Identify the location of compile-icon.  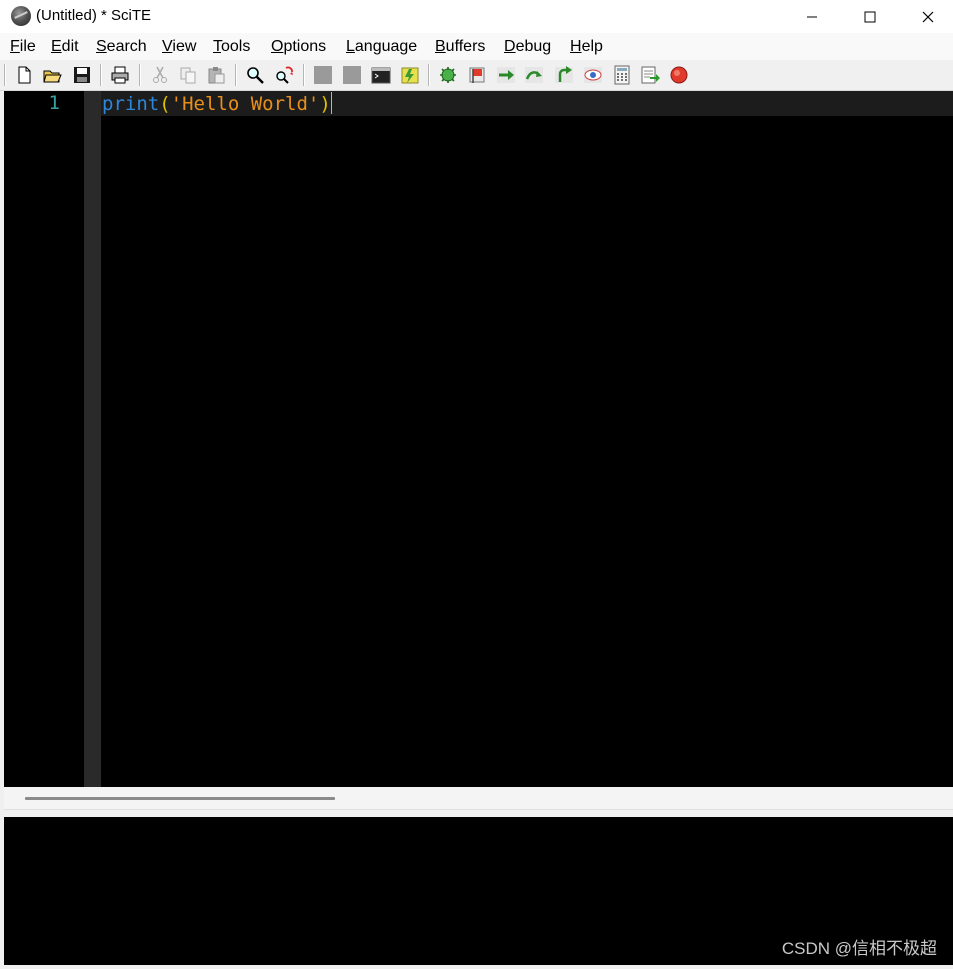
(352, 75).